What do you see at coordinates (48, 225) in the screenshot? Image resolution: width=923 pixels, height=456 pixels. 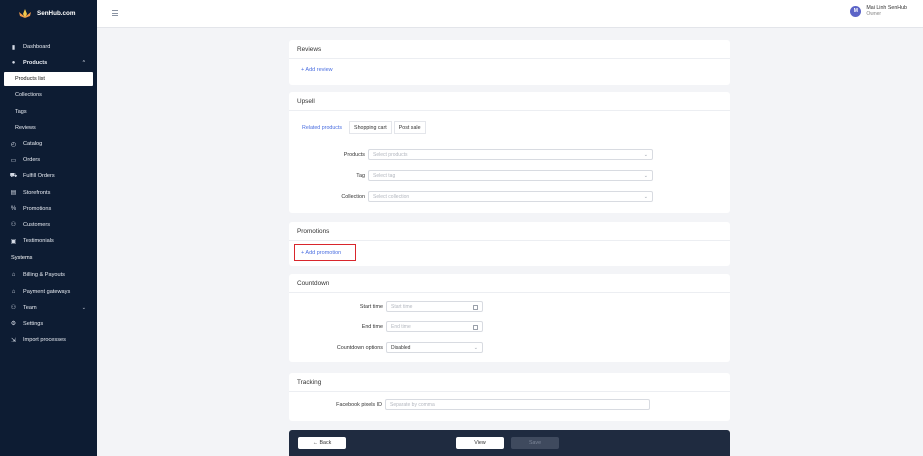 I see `sidebar-item-customers: ⚇ Customers` at bounding box center [48, 225].